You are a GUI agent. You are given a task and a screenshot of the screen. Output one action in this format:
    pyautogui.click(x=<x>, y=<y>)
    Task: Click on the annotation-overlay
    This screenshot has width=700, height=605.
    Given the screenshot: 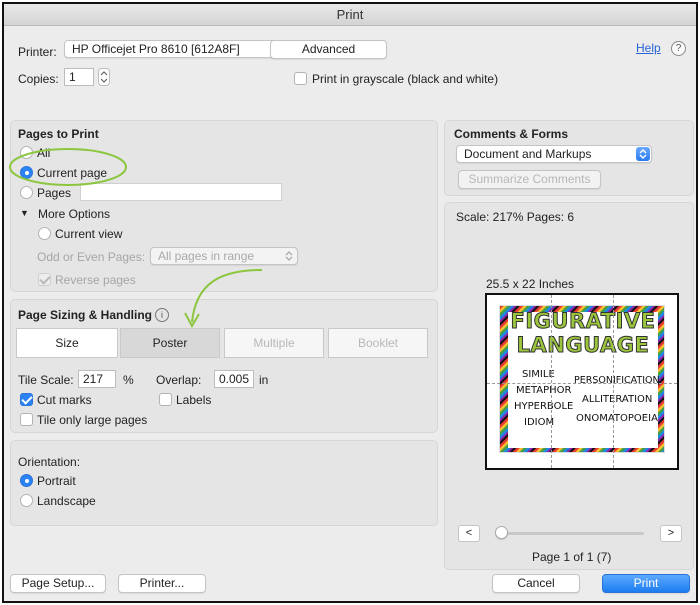 What is the action you would take?
    pyautogui.click(x=136, y=238)
    